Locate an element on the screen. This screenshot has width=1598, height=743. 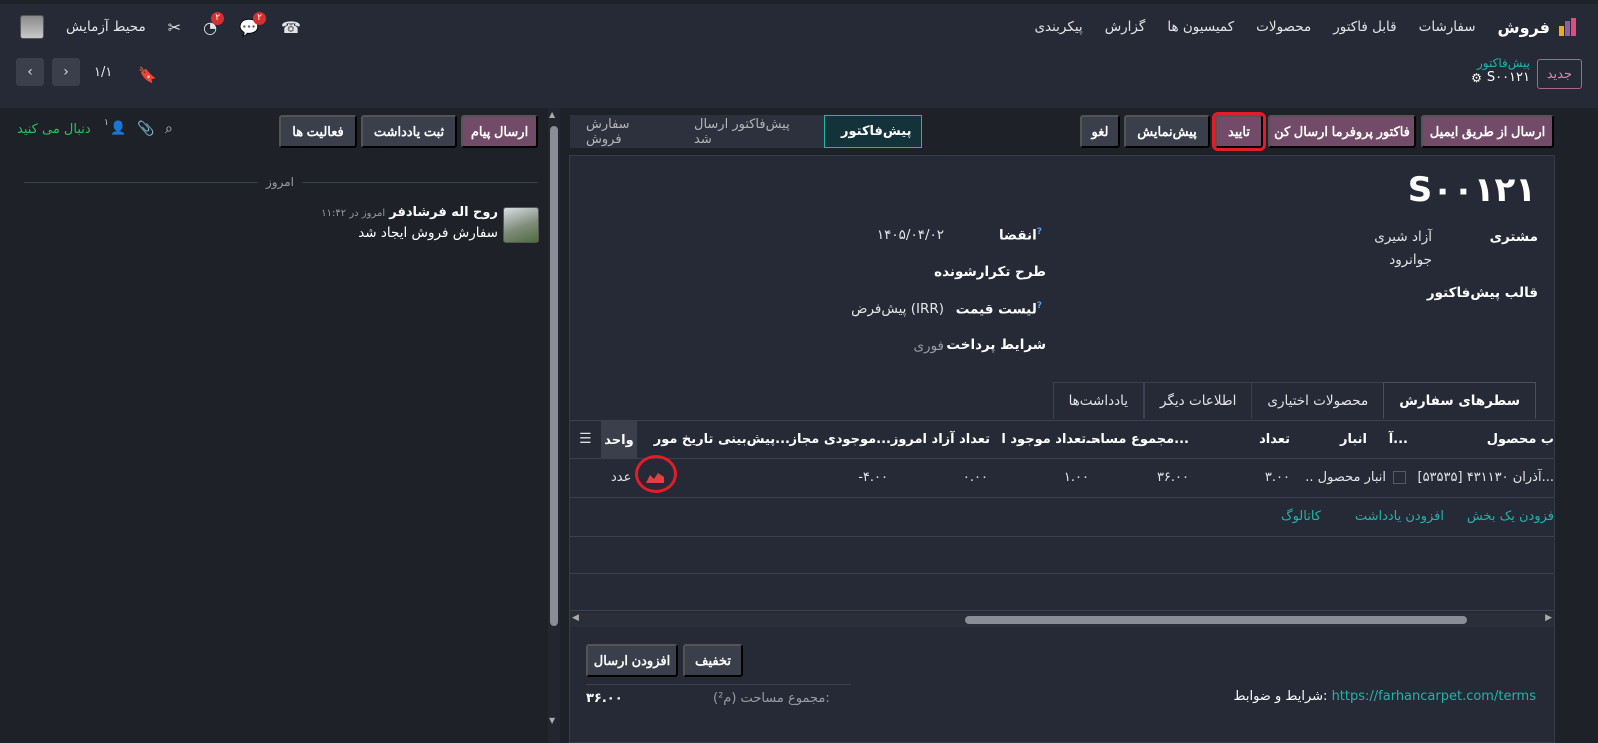
message-header: روح اله فرشادفر امروز در ۱۱:۴۲ is located at coordinates (409, 212).